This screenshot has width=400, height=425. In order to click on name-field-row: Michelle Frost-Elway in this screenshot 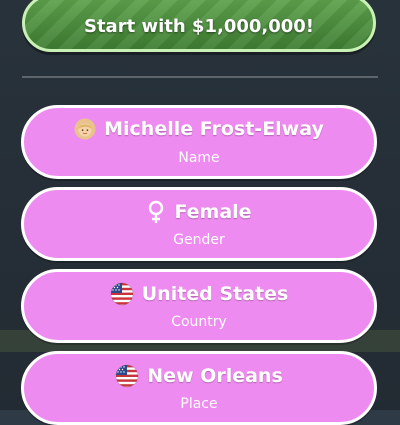, I will do `click(199, 129)`.